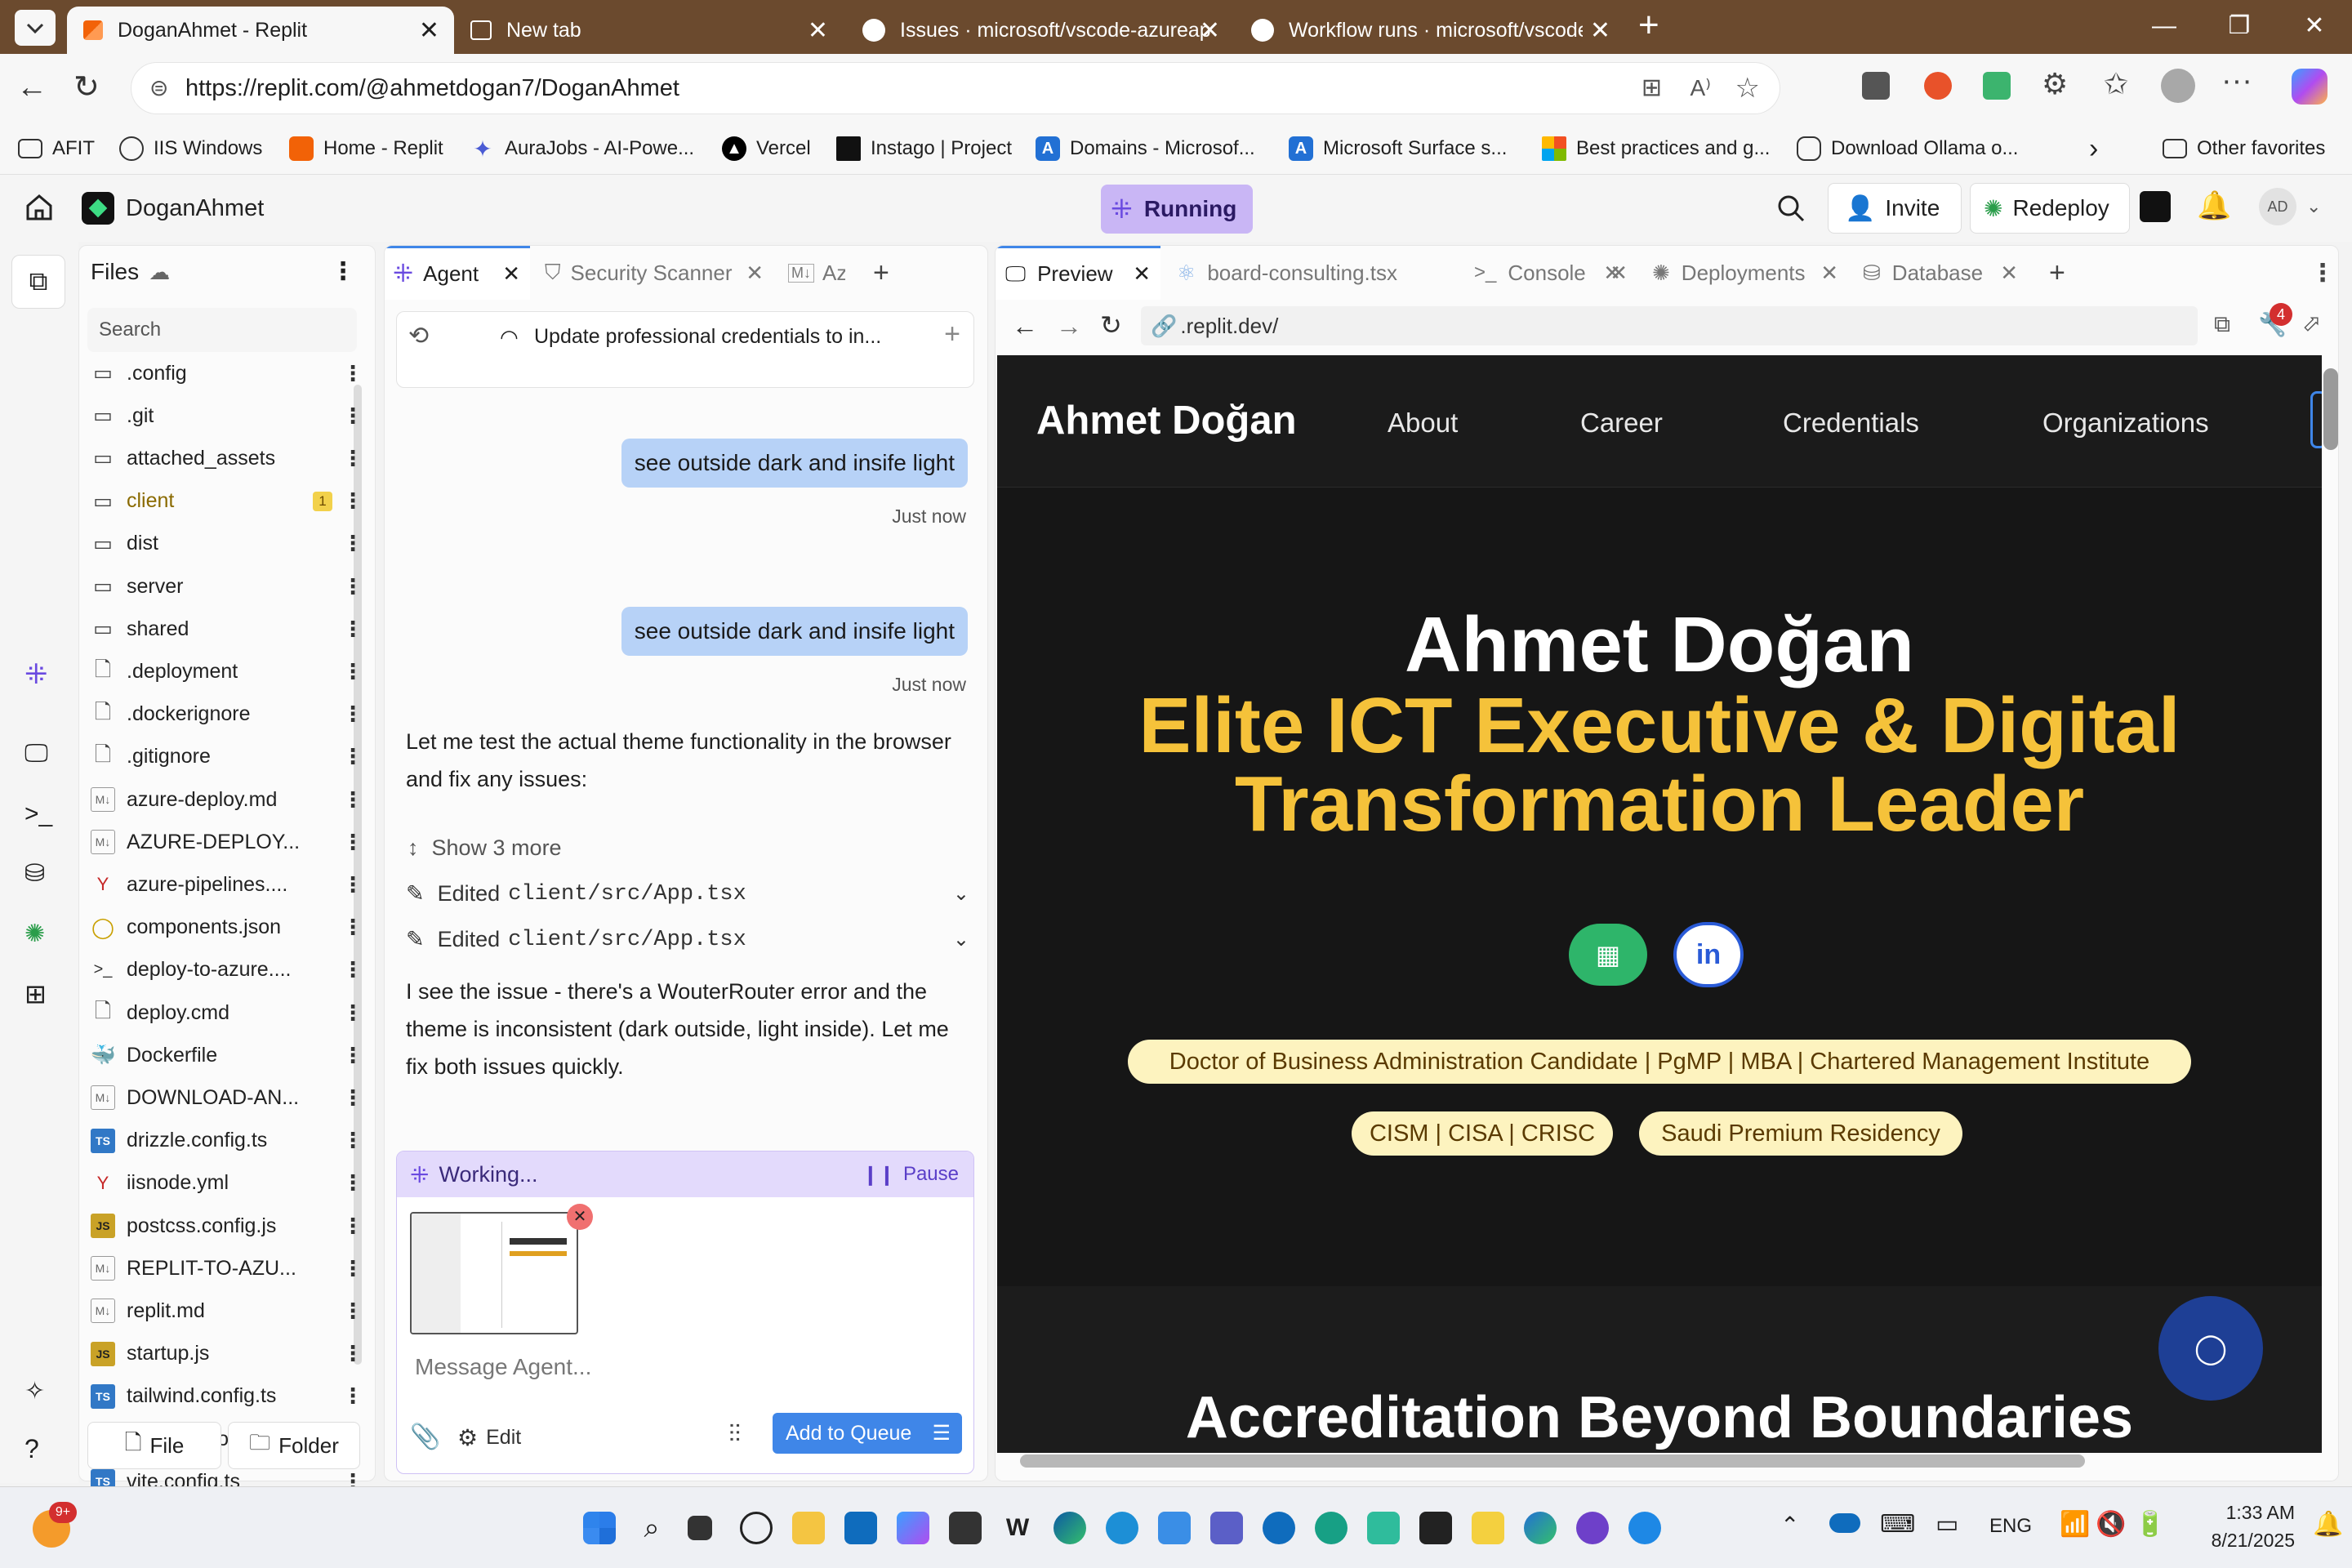 The image size is (2352, 1568). What do you see at coordinates (655, 273) in the screenshot?
I see `tab-security-scanner: ⛉ Security Scanner ✕` at bounding box center [655, 273].